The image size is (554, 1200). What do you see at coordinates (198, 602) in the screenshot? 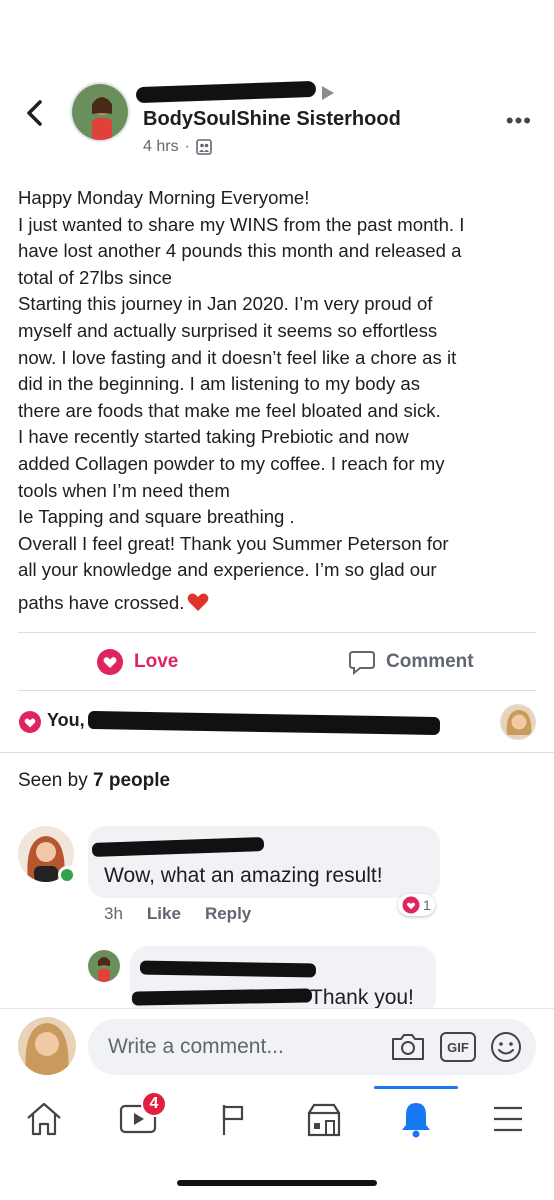
I see `red-heart-emoji-icon` at bounding box center [198, 602].